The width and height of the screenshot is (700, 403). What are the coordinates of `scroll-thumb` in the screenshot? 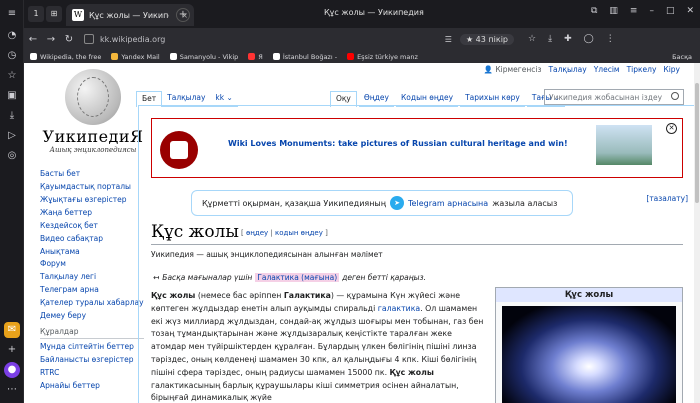 It's located at (697, 143).